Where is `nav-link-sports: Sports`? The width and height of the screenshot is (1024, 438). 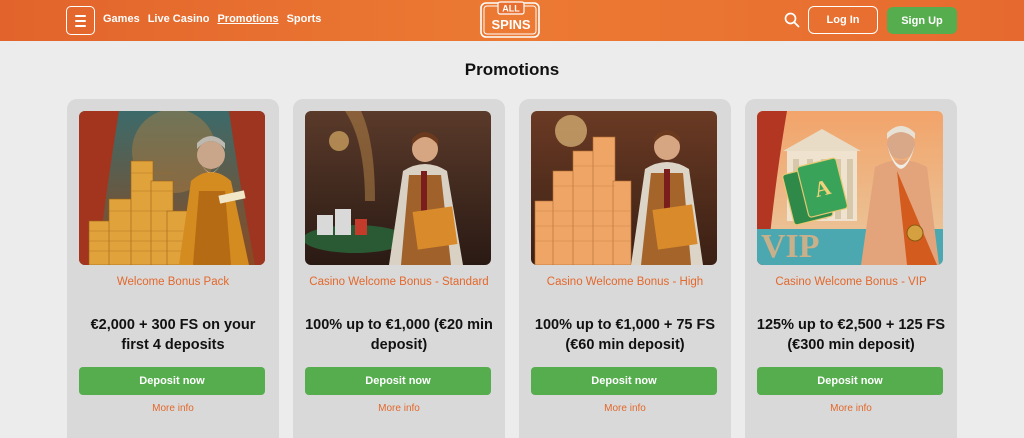 nav-link-sports: Sports is located at coordinates (304, 19).